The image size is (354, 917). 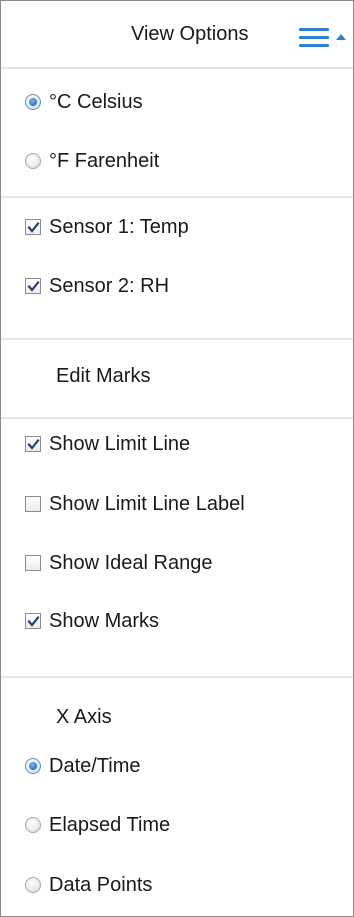 What do you see at coordinates (110, 824) in the screenshot?
I see `radio-label: Elapsed Time` at bounding box center [110, 824].